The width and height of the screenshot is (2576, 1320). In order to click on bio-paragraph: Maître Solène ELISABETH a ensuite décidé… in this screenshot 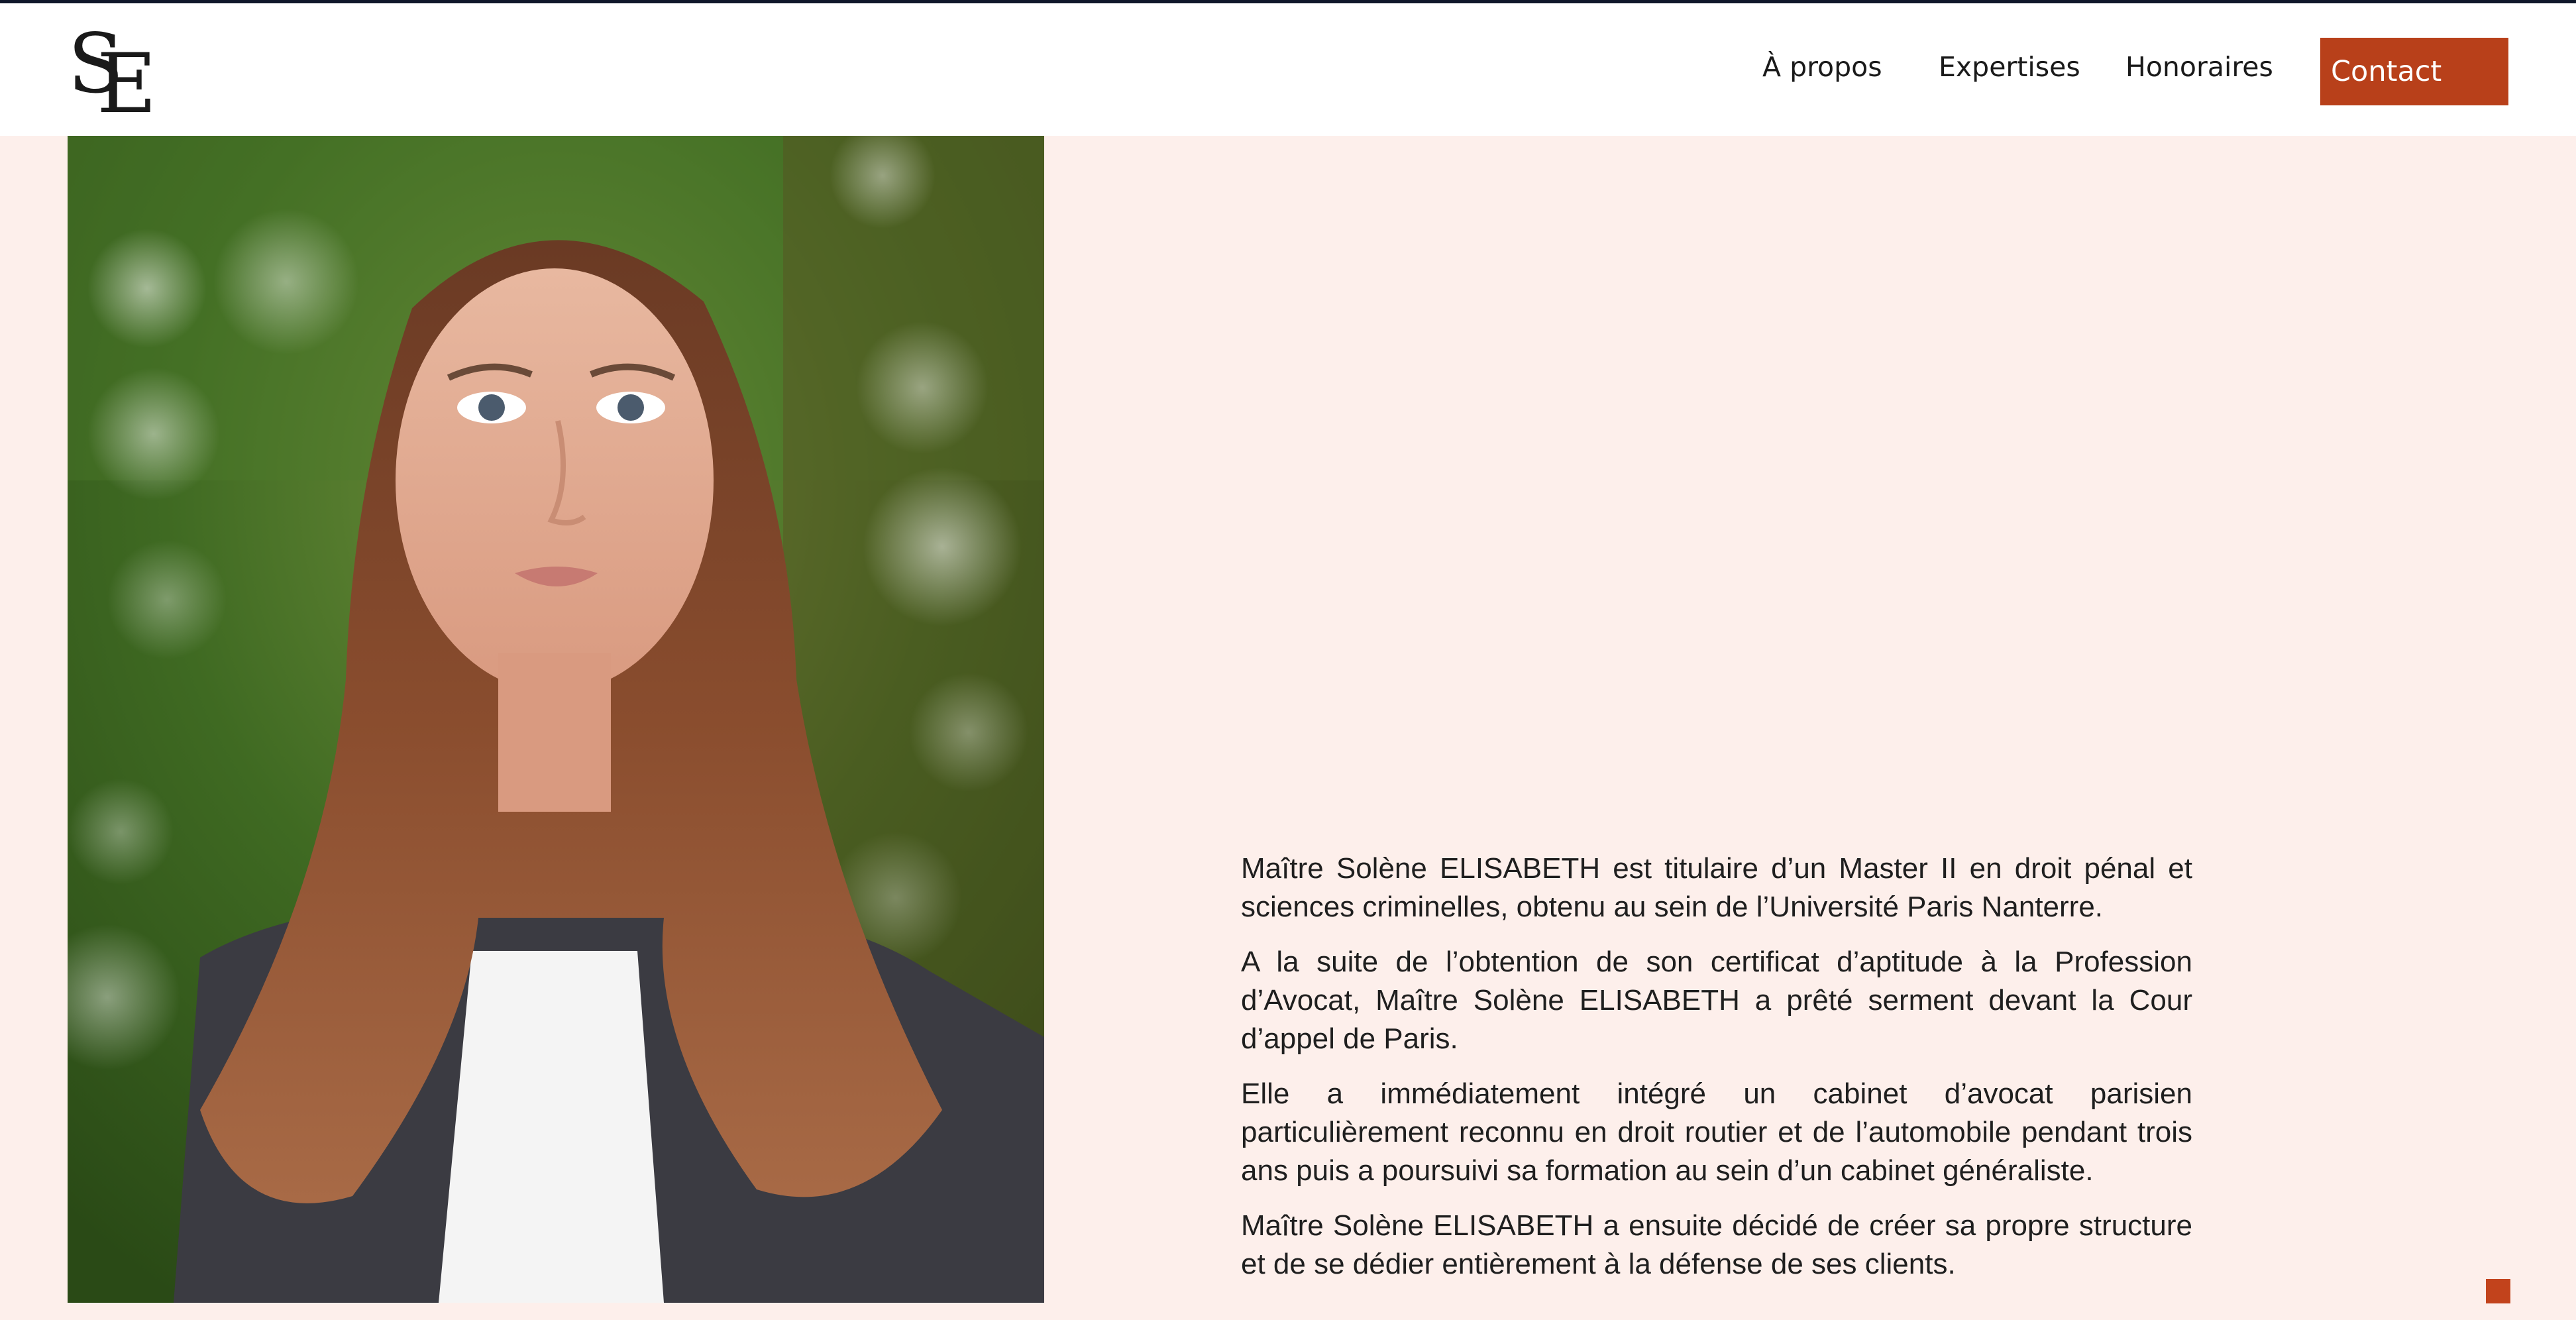, I will do `click(1716, 1244)`.